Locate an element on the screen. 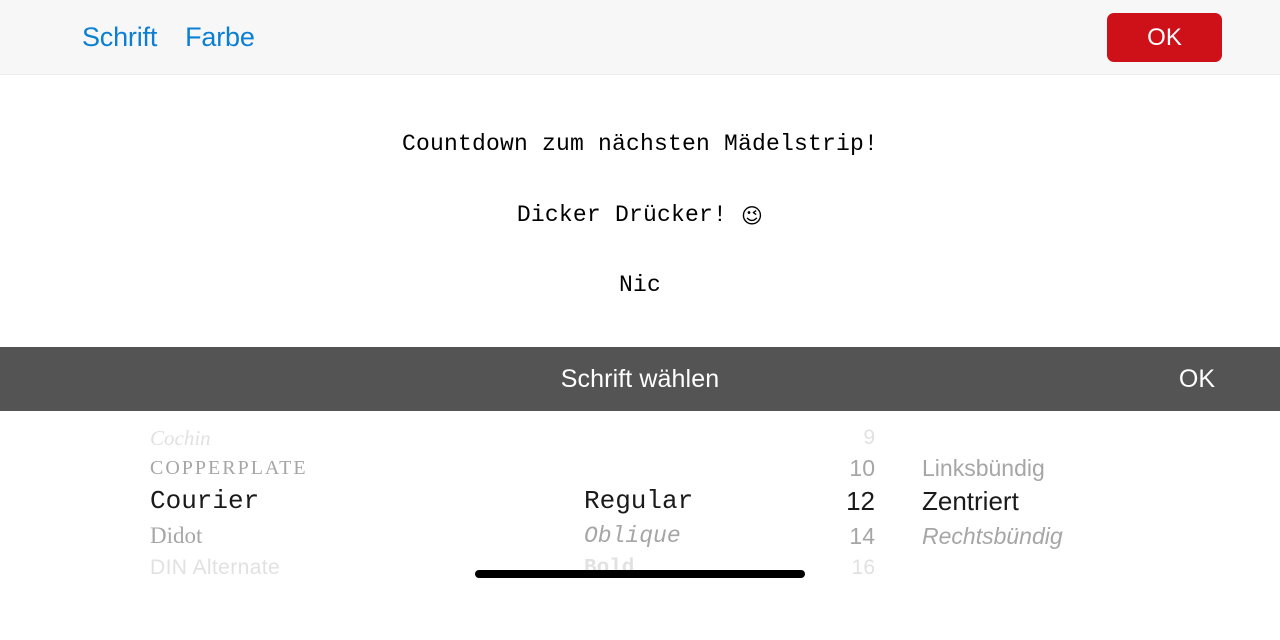 The width and height of the screenshot is (1280, 640). picker-column-alignment: Linksbündig Zentriert Rechtsbündig is located at coordinates (1082, 494).